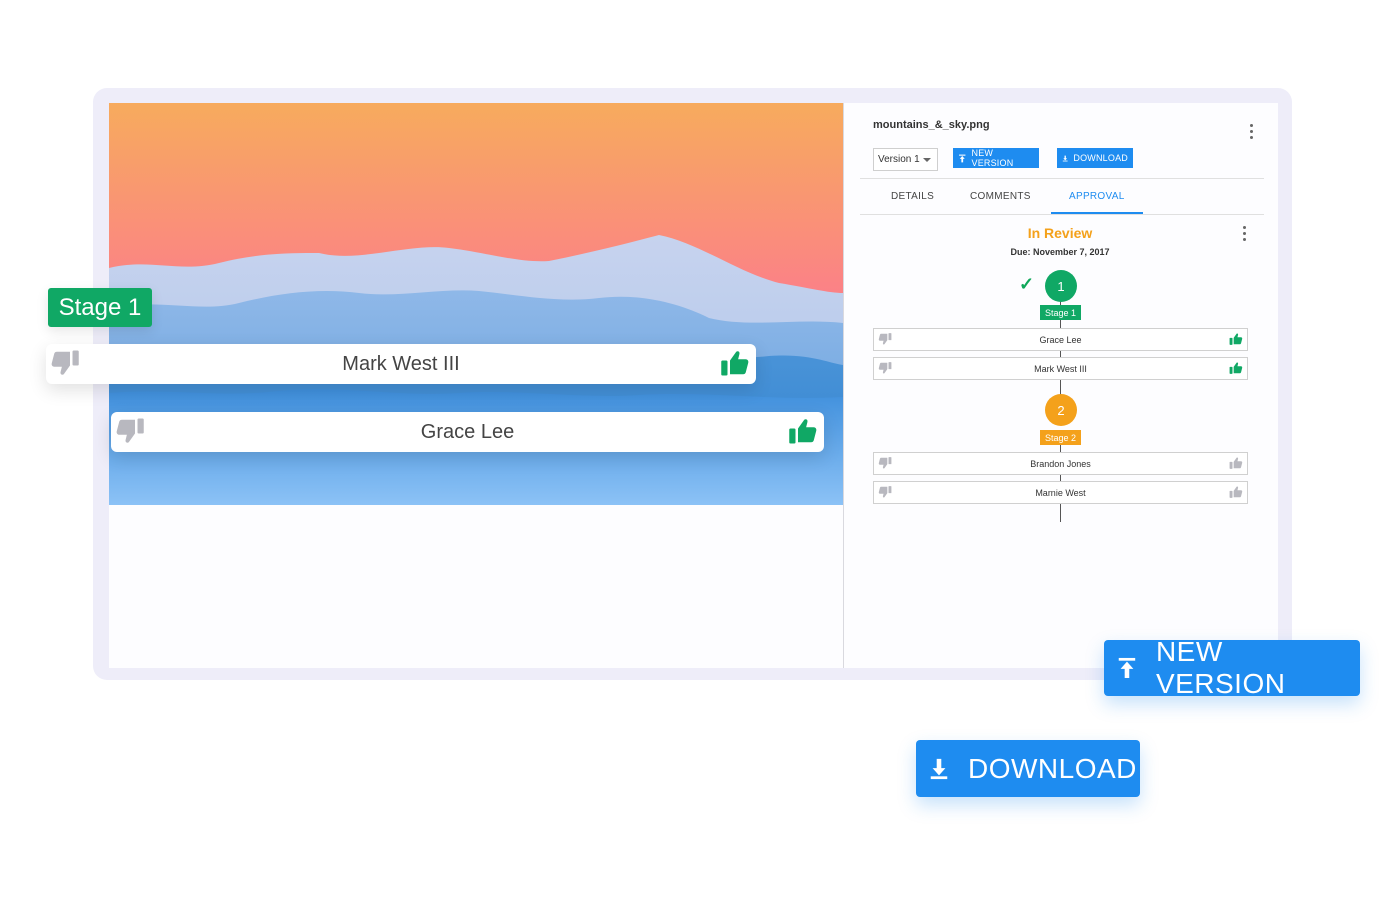  Describe the element at coordinates (1220, 667) in the screenshot. I see `new-version-large-label: NEW VERSION` at that location.